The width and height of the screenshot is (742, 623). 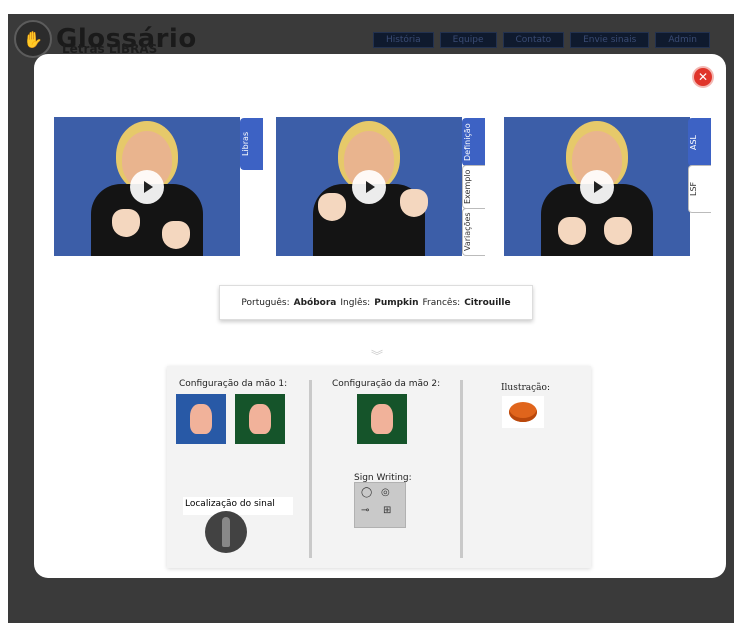 I want to click on nav-envie-sinais: Envie sinais, so click(x=610, y=40).